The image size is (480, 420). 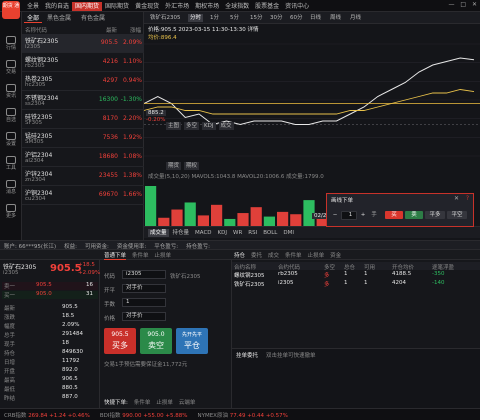 What do you see at coordinates (435, 215) in the screenshot?
I see `dialog-flat-long-button: 平多` at bounding box center [435, 215].